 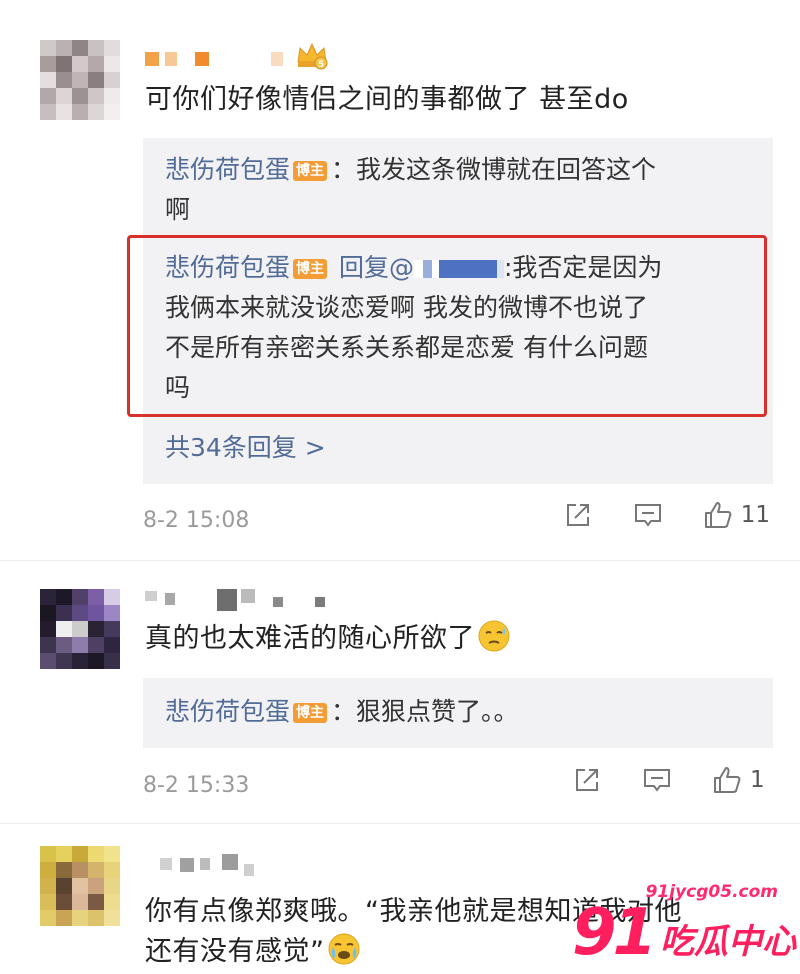 I want to click on reply-text-cont: 我俩本来就没谈恋爱啊 我发的微博不也说了, so click(x=406, y=307).